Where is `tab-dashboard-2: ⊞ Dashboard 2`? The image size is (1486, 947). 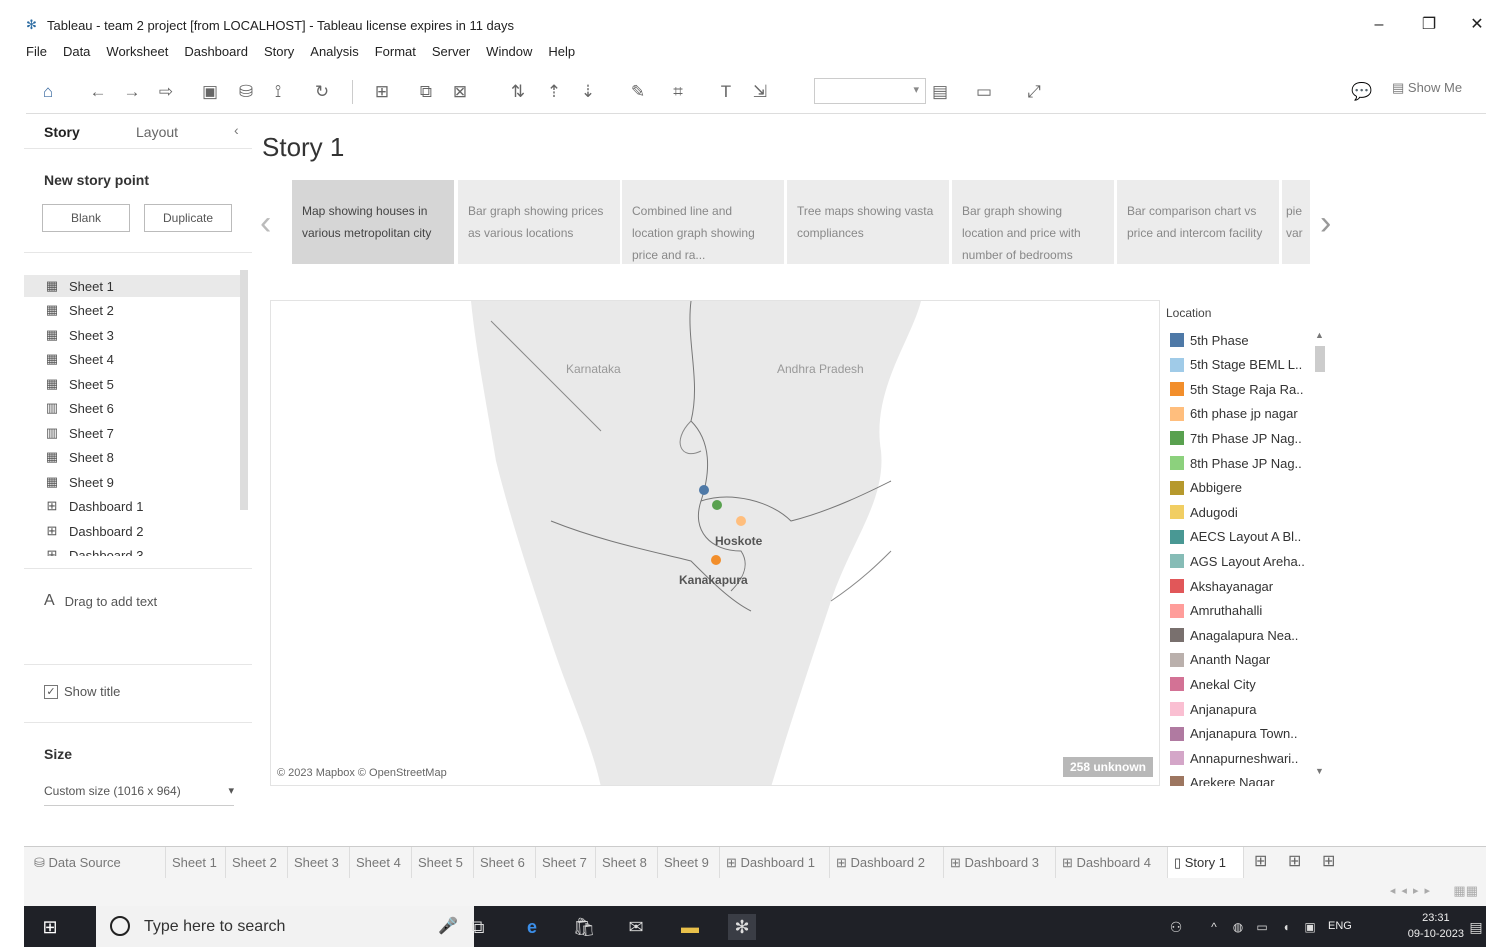 tab-dashboard-2: ⊞ Dashboard 2 is located at coordinates (887, 863).